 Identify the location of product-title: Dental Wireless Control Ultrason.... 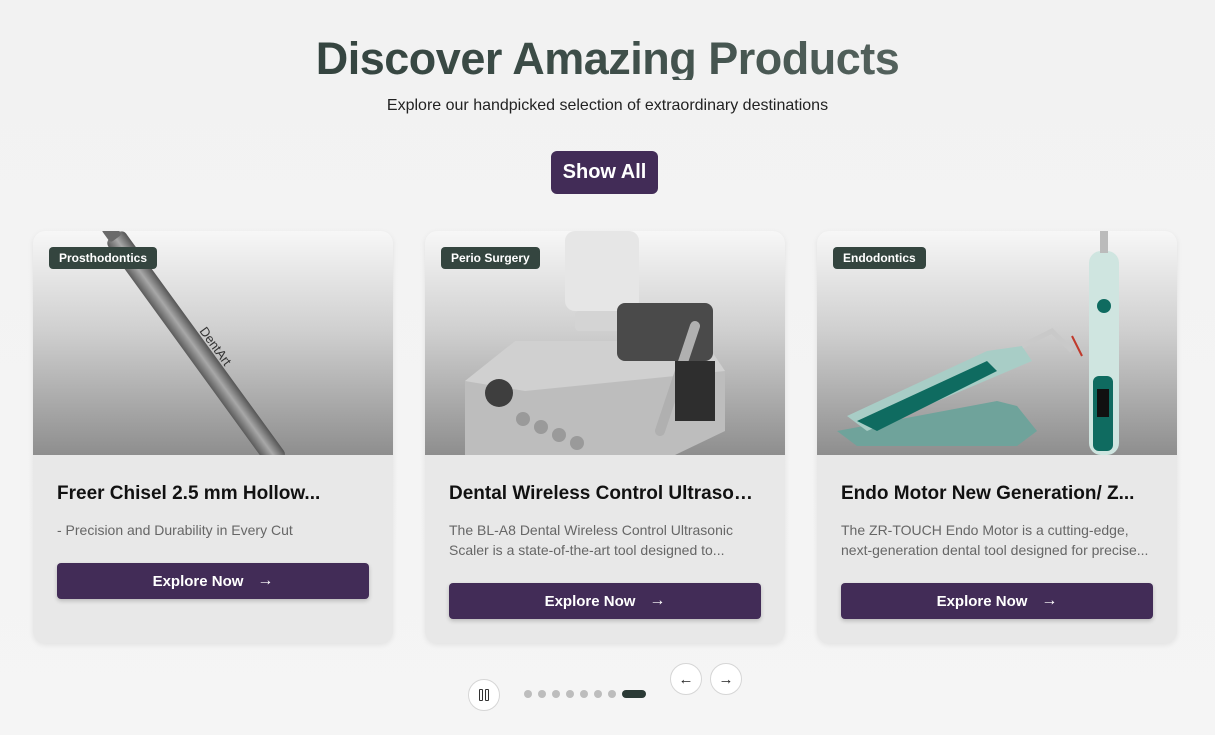
(605, 494).